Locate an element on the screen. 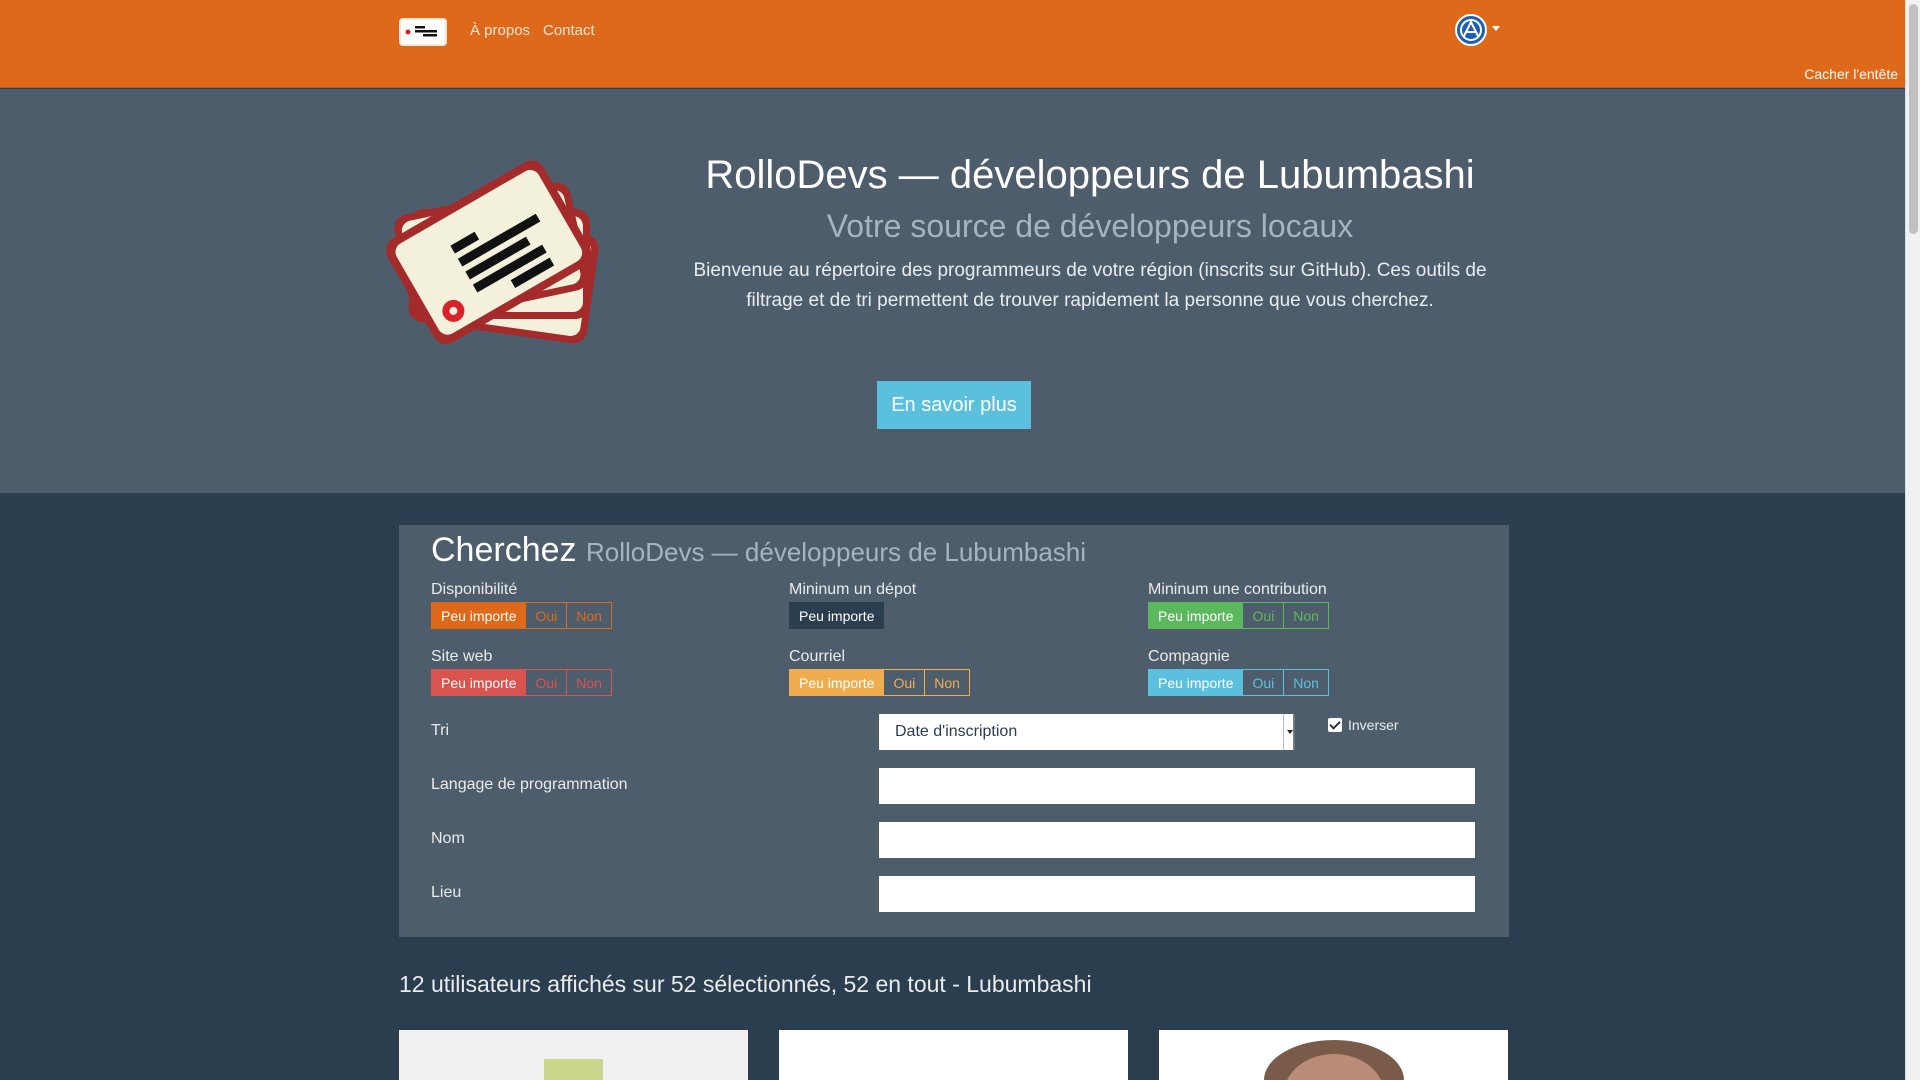  language-label: Langage de programmation is located at coordinates (529, 784).